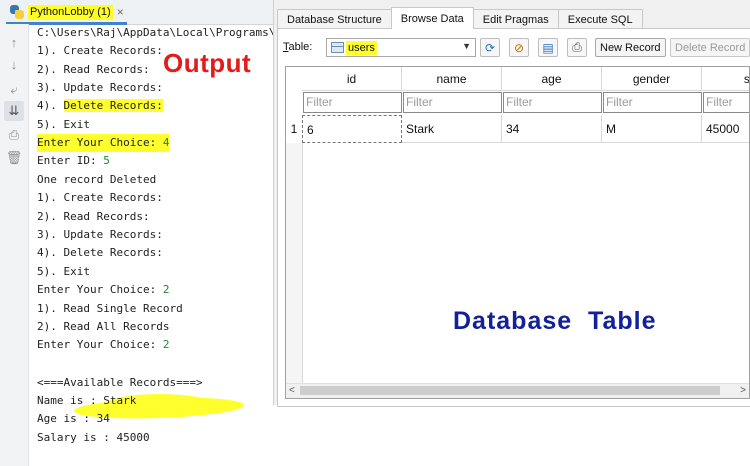 This screenshot has width=750, height=466. Describe the element at coordinates (515, 19) in the screenshot. I see `tab-edit-pragmas: Edit Pragmas` at that location.